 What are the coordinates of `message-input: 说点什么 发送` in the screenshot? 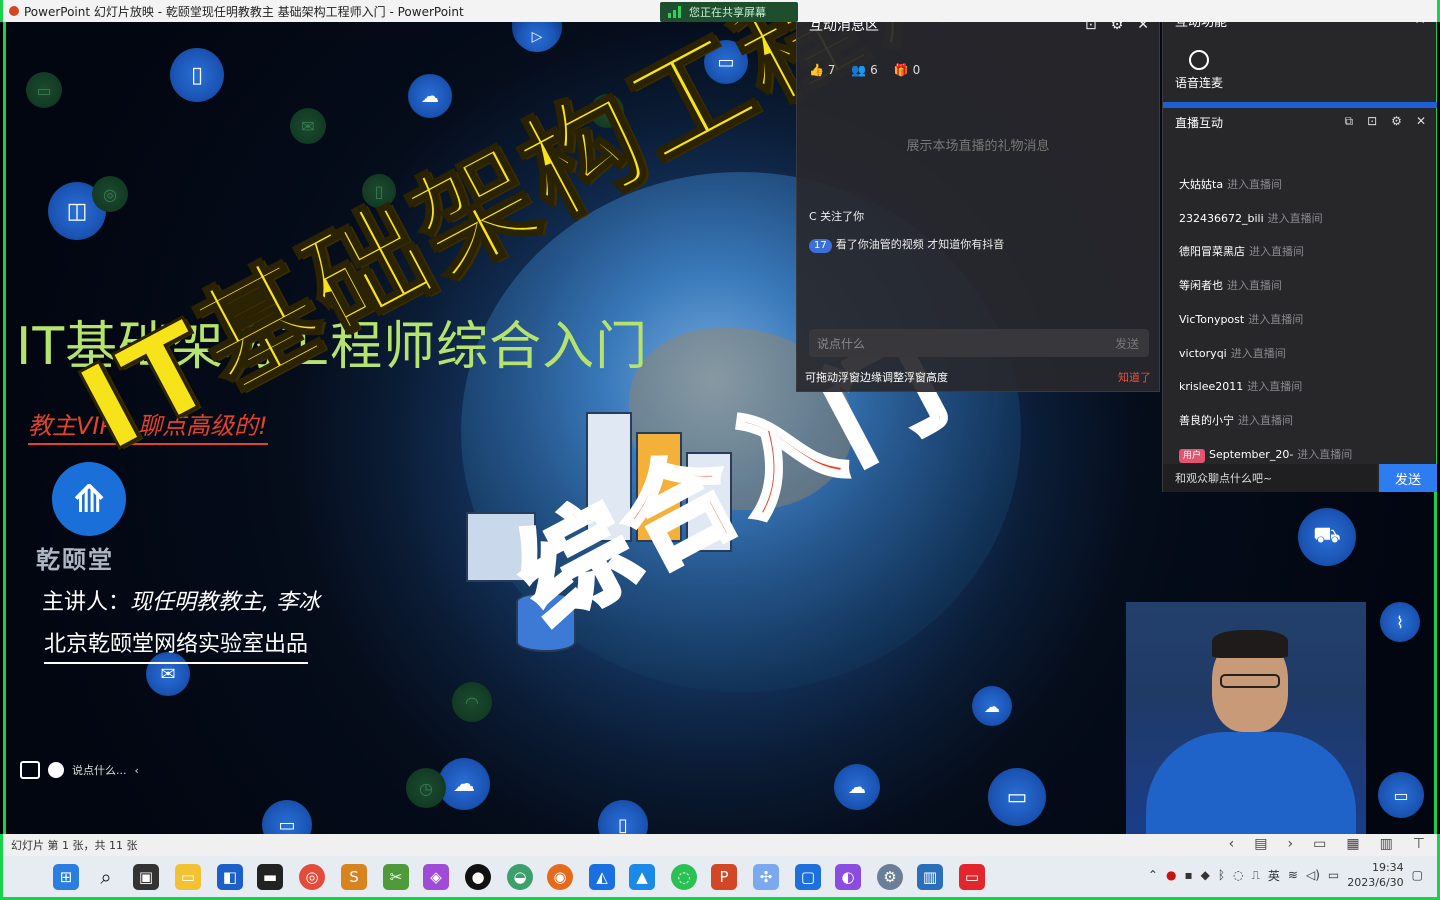 It's located at (979, 343).